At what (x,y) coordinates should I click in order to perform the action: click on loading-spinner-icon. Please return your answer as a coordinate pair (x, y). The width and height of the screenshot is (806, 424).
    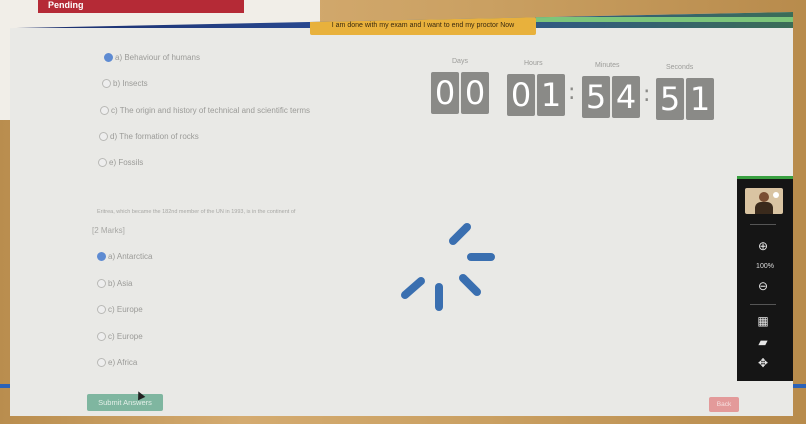
    Looking at the image, I should click on (448, 267).